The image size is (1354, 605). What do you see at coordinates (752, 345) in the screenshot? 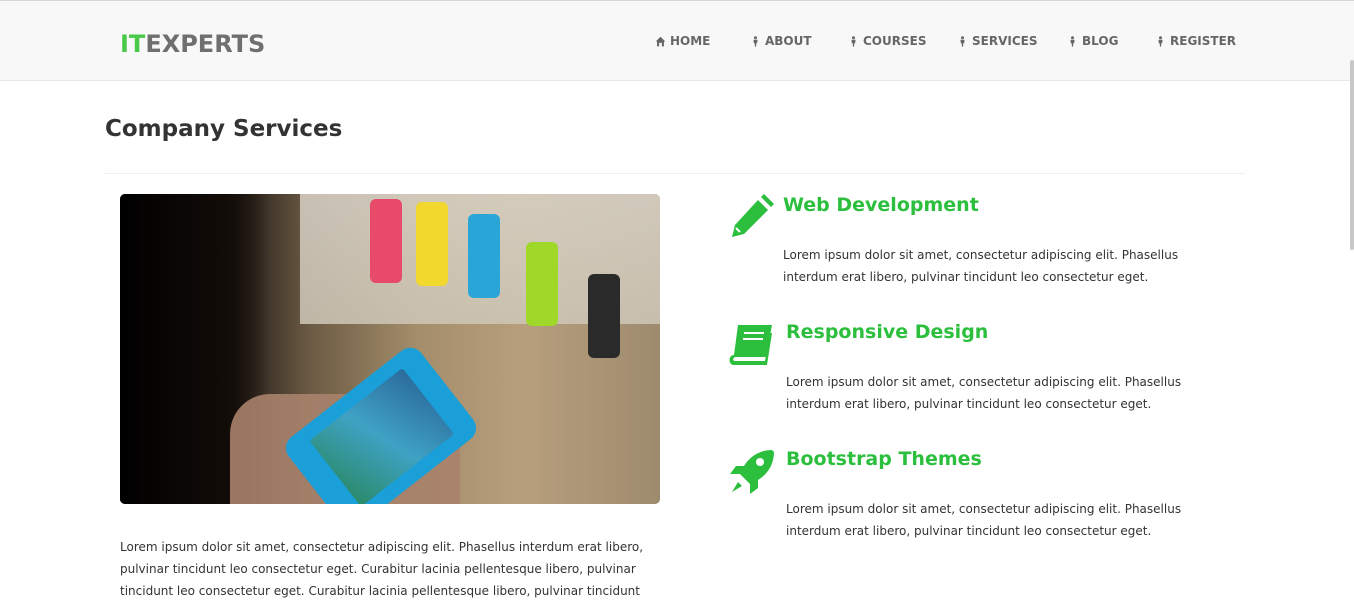
I see `book-icon` at bounding box center [752, 345].